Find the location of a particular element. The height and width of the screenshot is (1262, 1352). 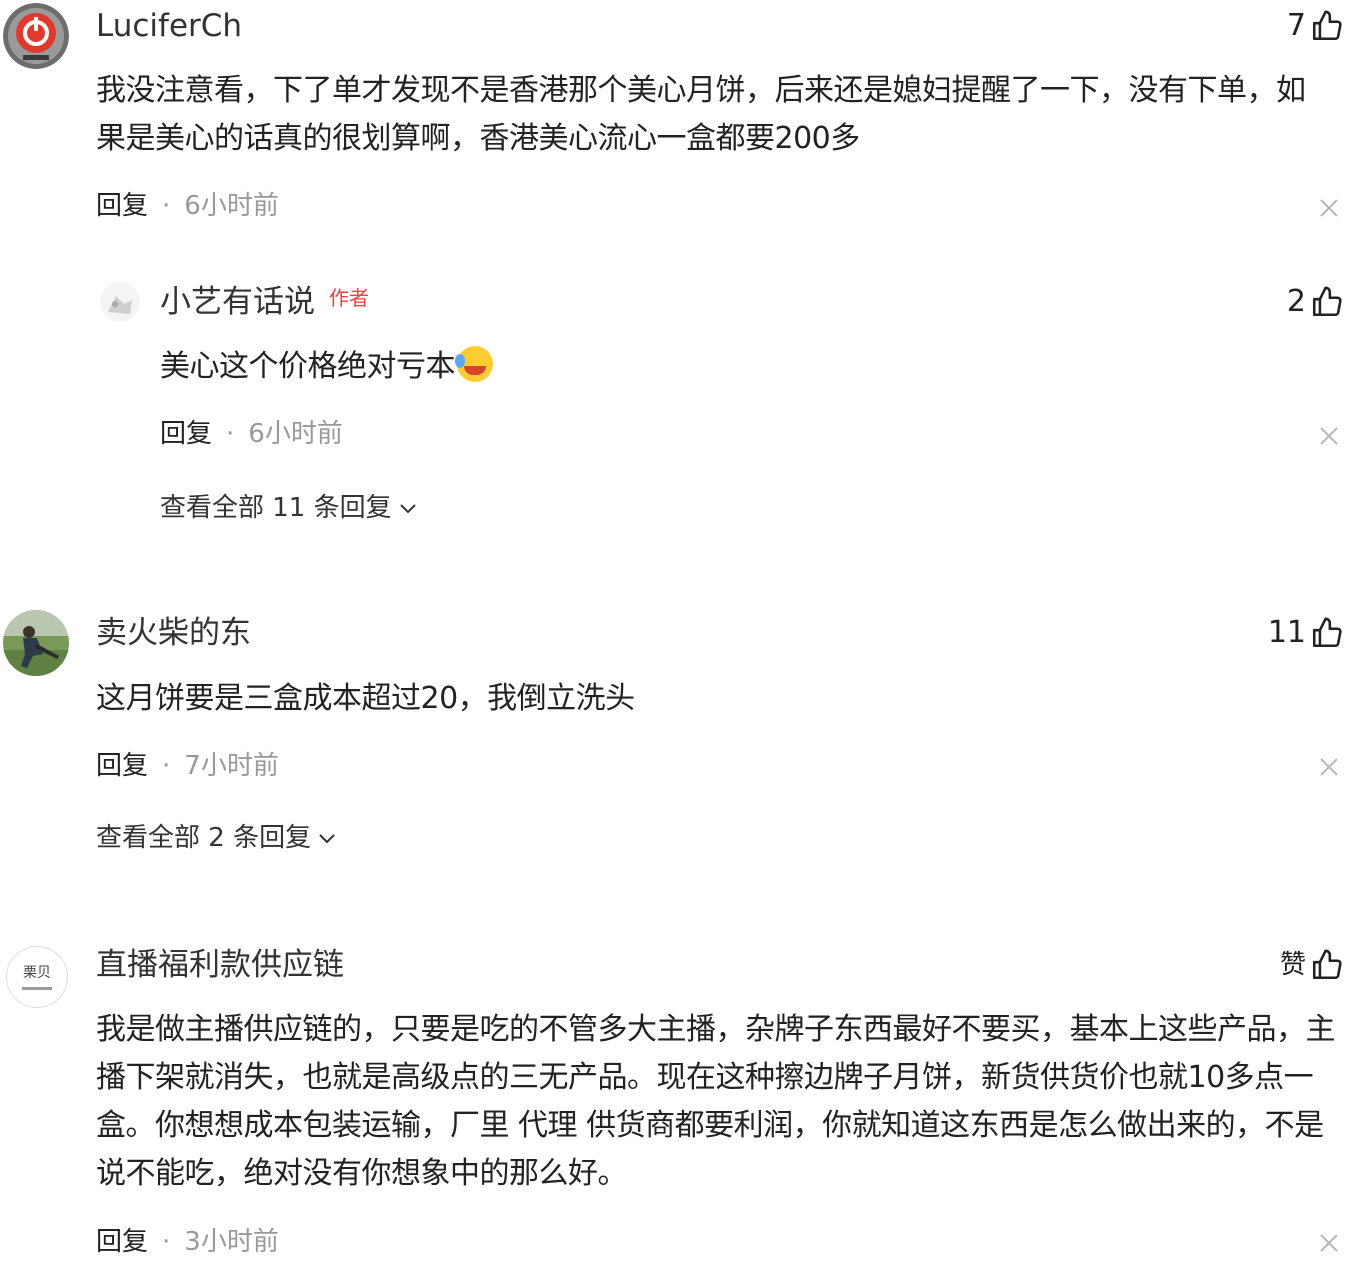

username: 卖火柴的东 is located at coordinates (173, 633).